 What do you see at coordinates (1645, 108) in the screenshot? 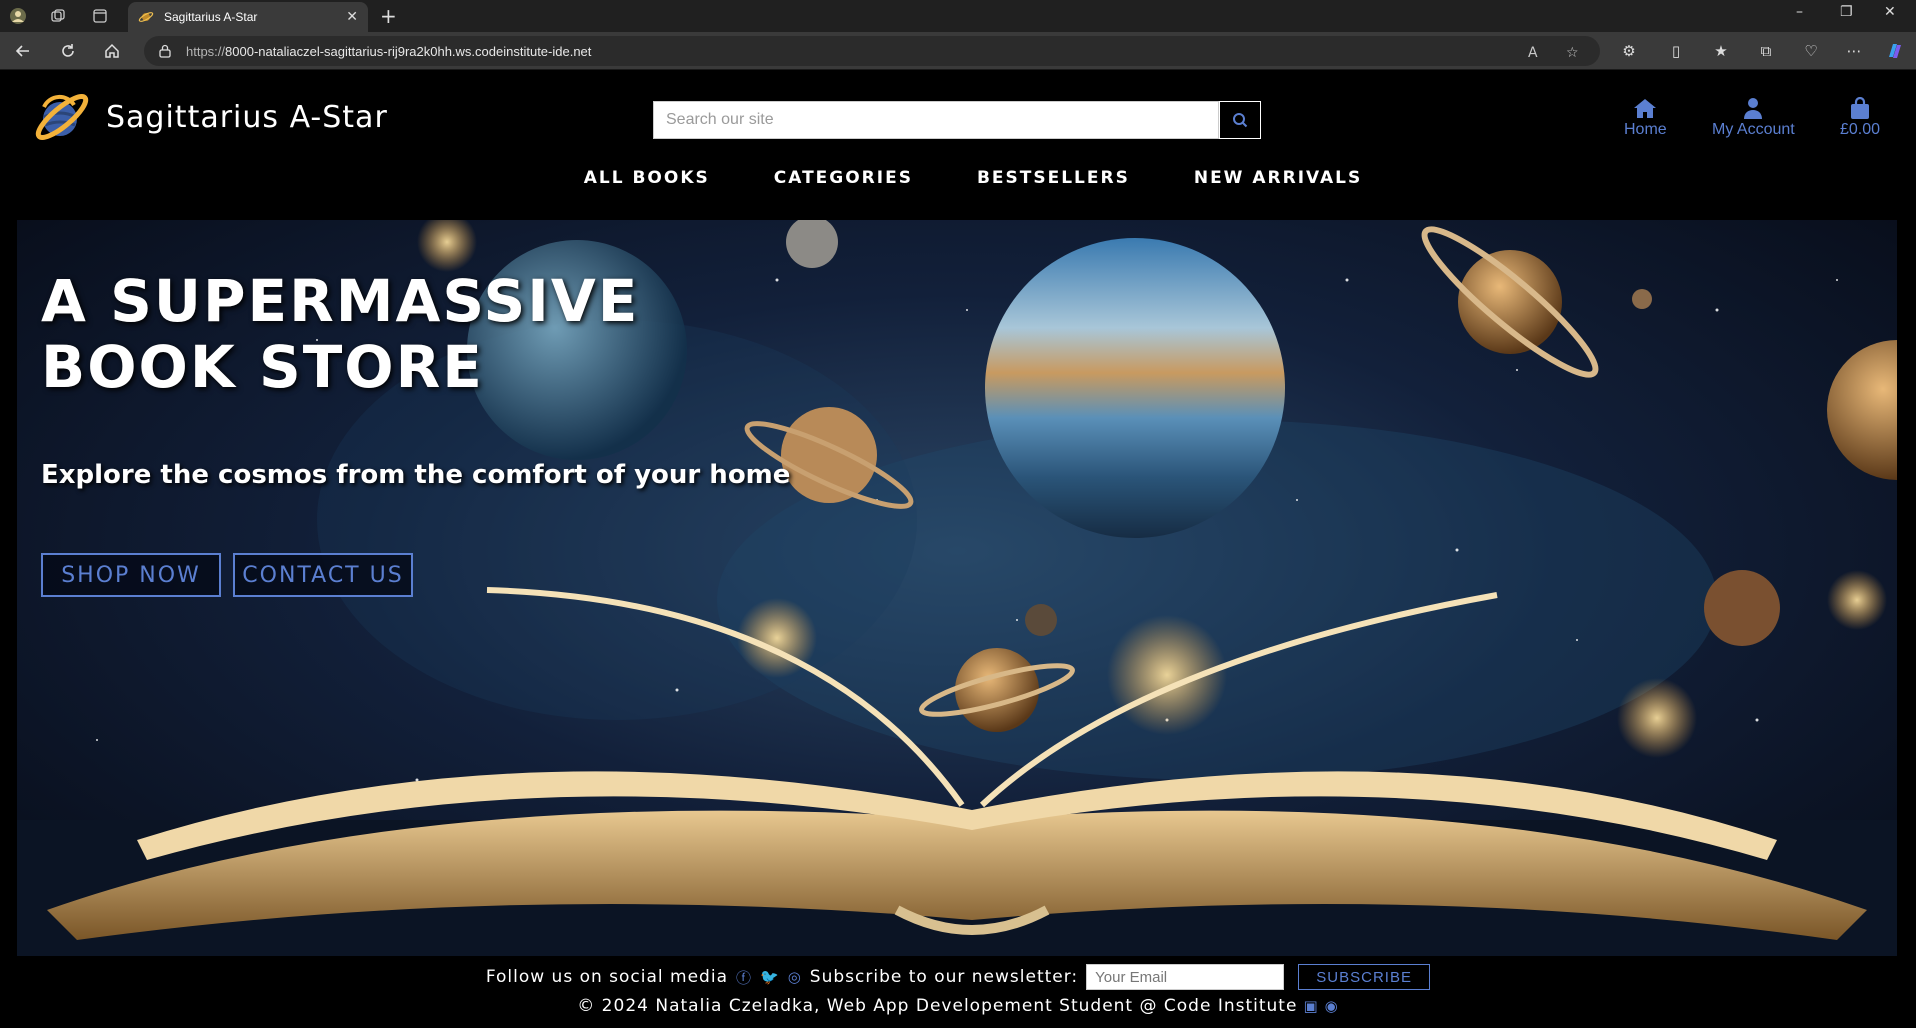
I see `home-icon` at bounding box center [1645, 108].